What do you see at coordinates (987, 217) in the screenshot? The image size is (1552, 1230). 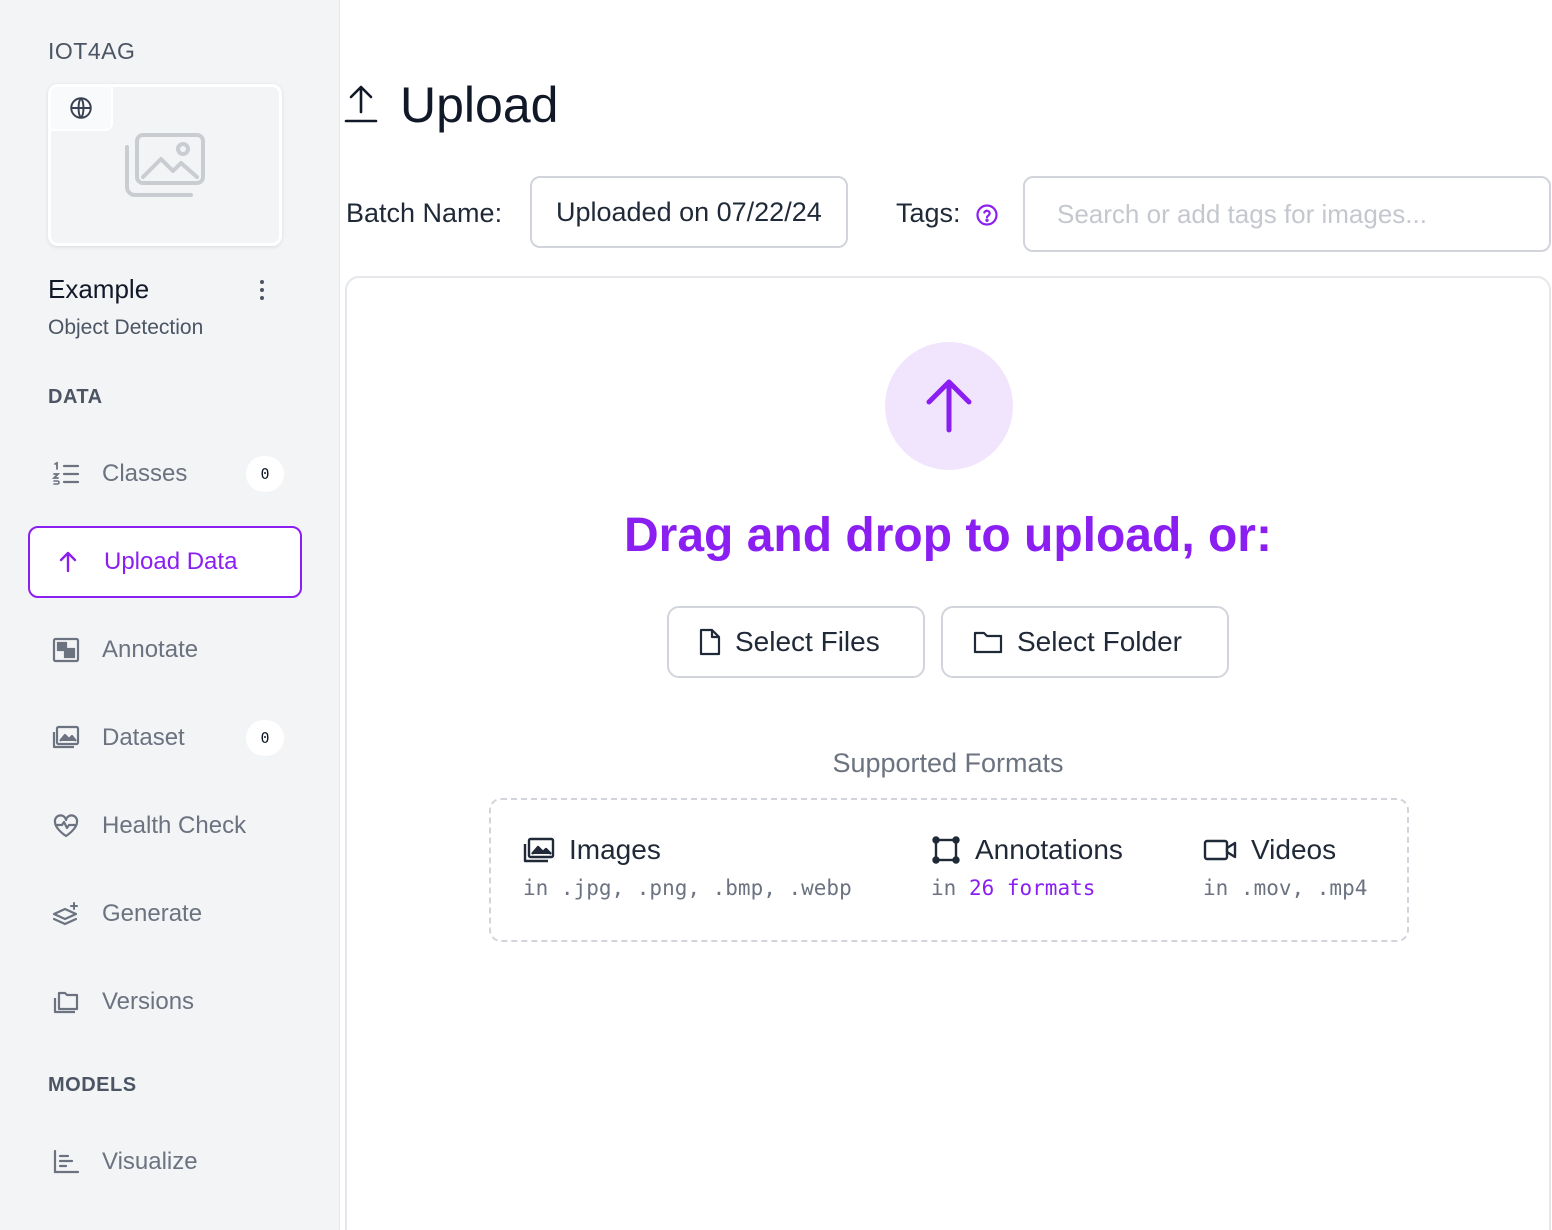 I see `help-icon` at bounding box center [987, 217].